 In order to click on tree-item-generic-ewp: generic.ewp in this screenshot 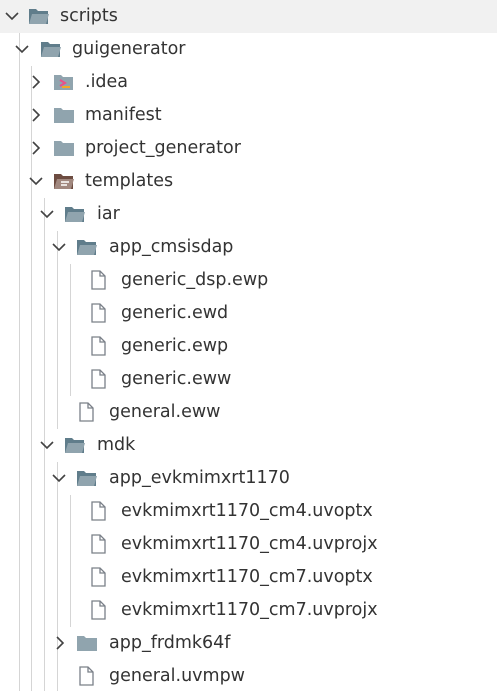, I will do `click(248, 346)`.